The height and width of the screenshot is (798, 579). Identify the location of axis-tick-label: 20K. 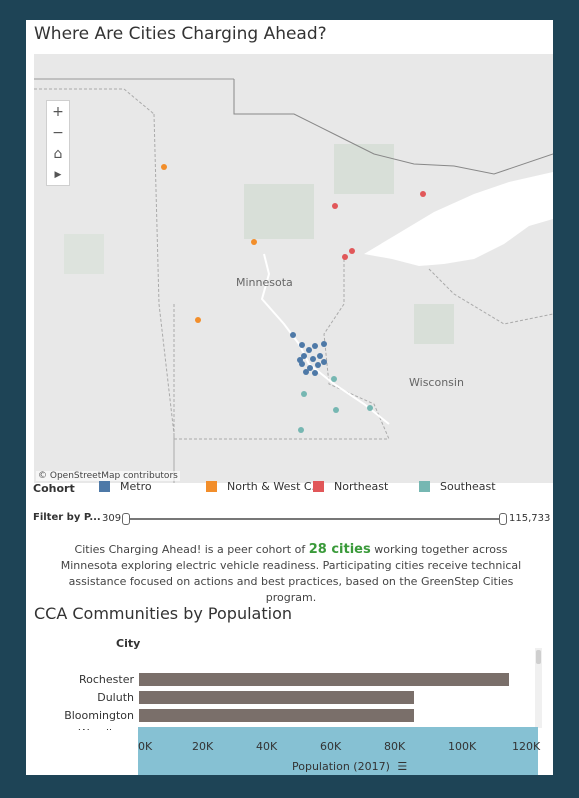
(203, 746).